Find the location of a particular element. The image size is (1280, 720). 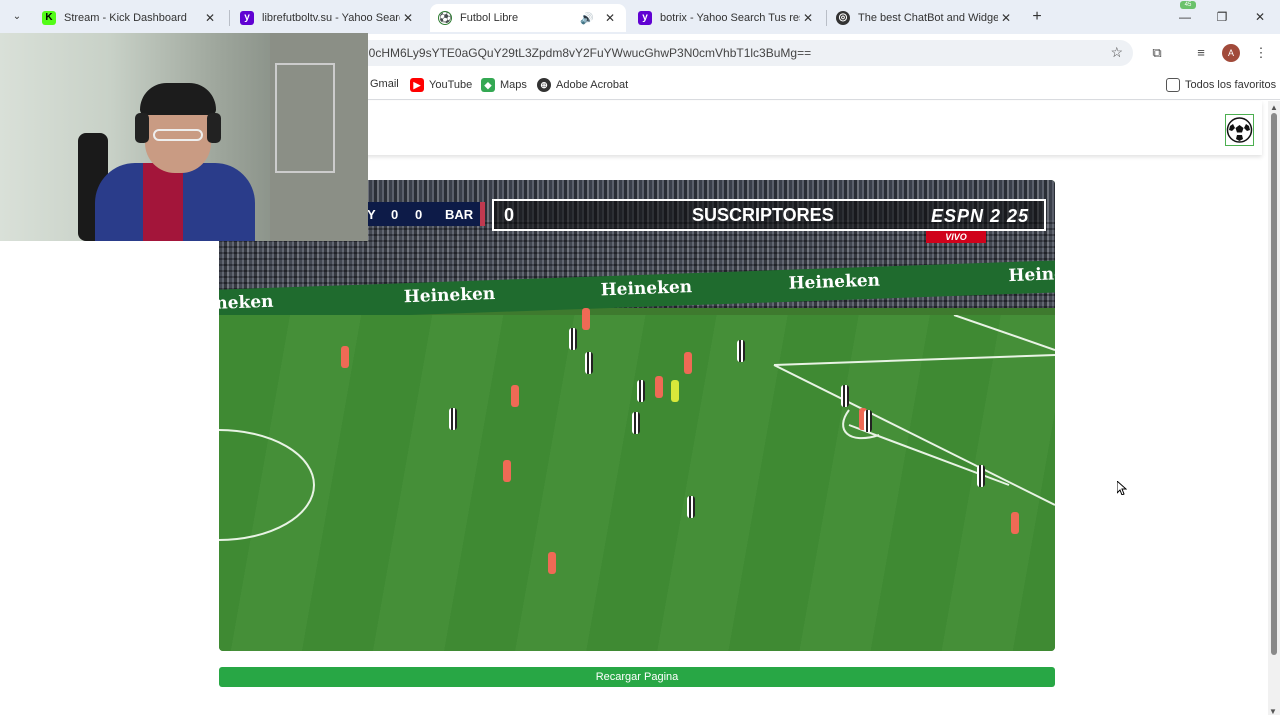

scrollbar-thumb is located at coordinates (1274, 384).